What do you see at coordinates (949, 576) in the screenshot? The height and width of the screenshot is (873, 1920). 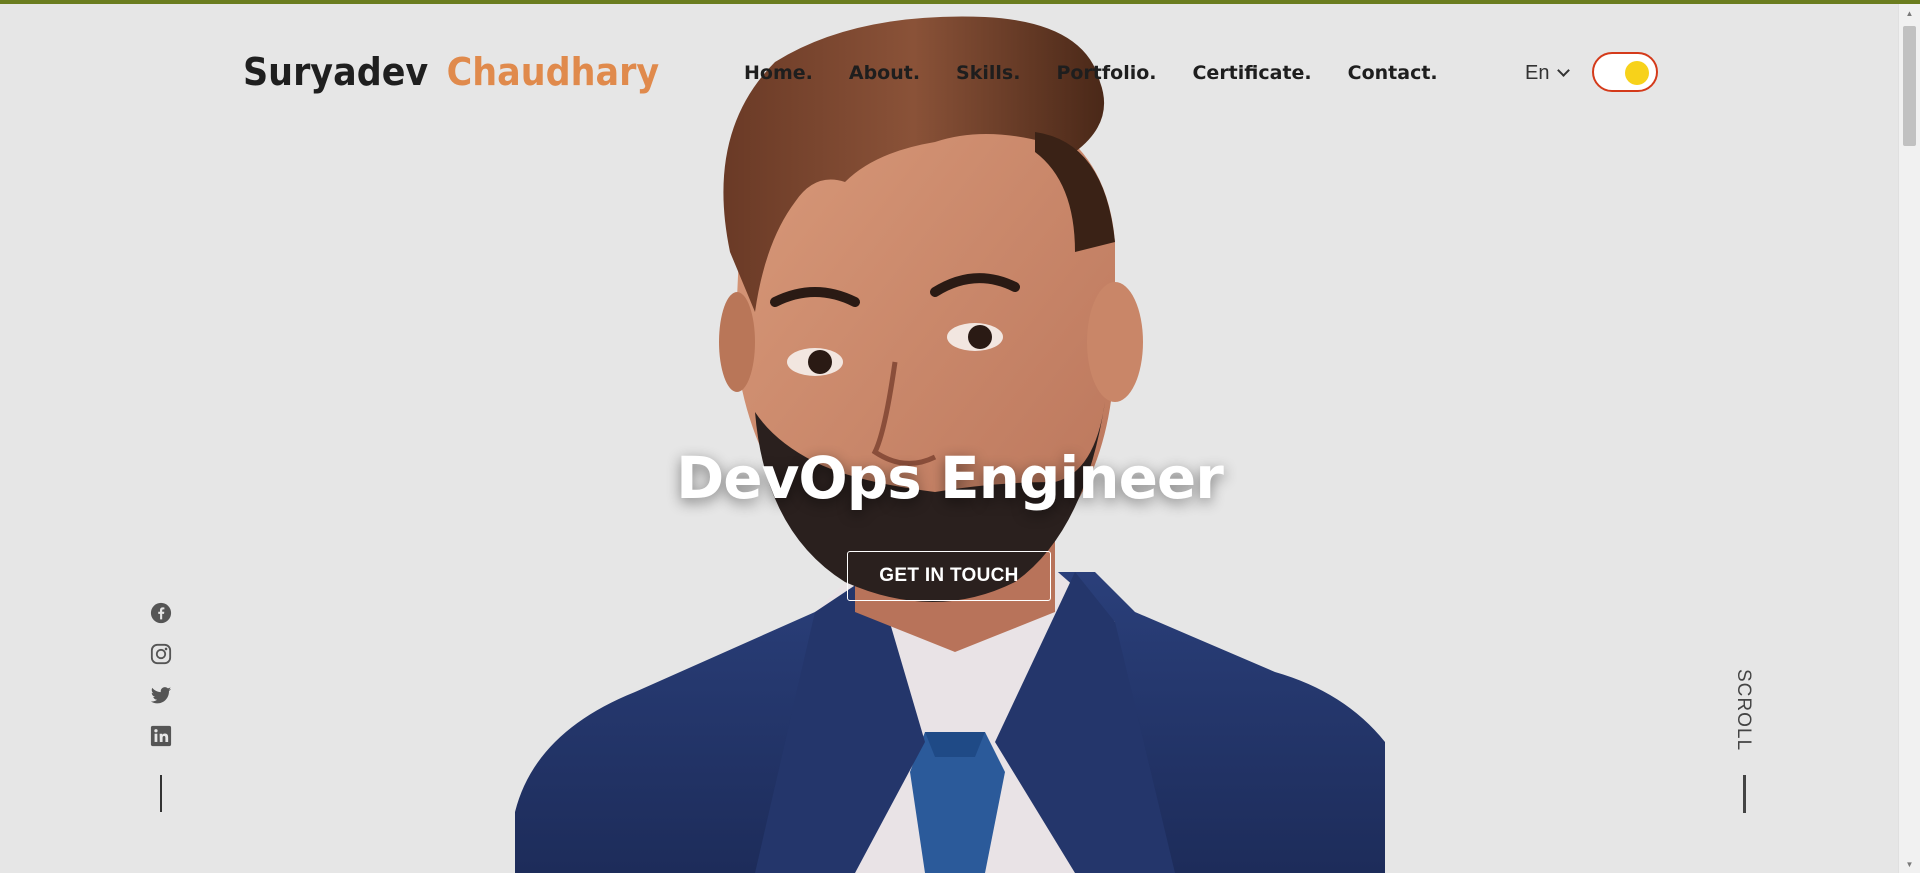 I see `get-in-touch-button: GET IN TOUCH` at bounding box center [949, 576].